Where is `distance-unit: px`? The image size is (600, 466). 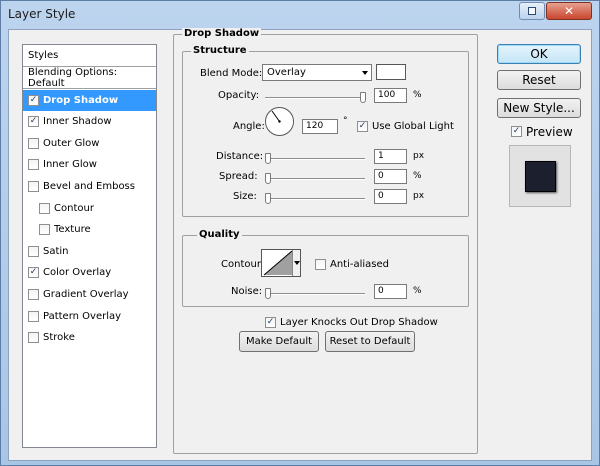
distance-unit: px is located at coordinates (419, 156).